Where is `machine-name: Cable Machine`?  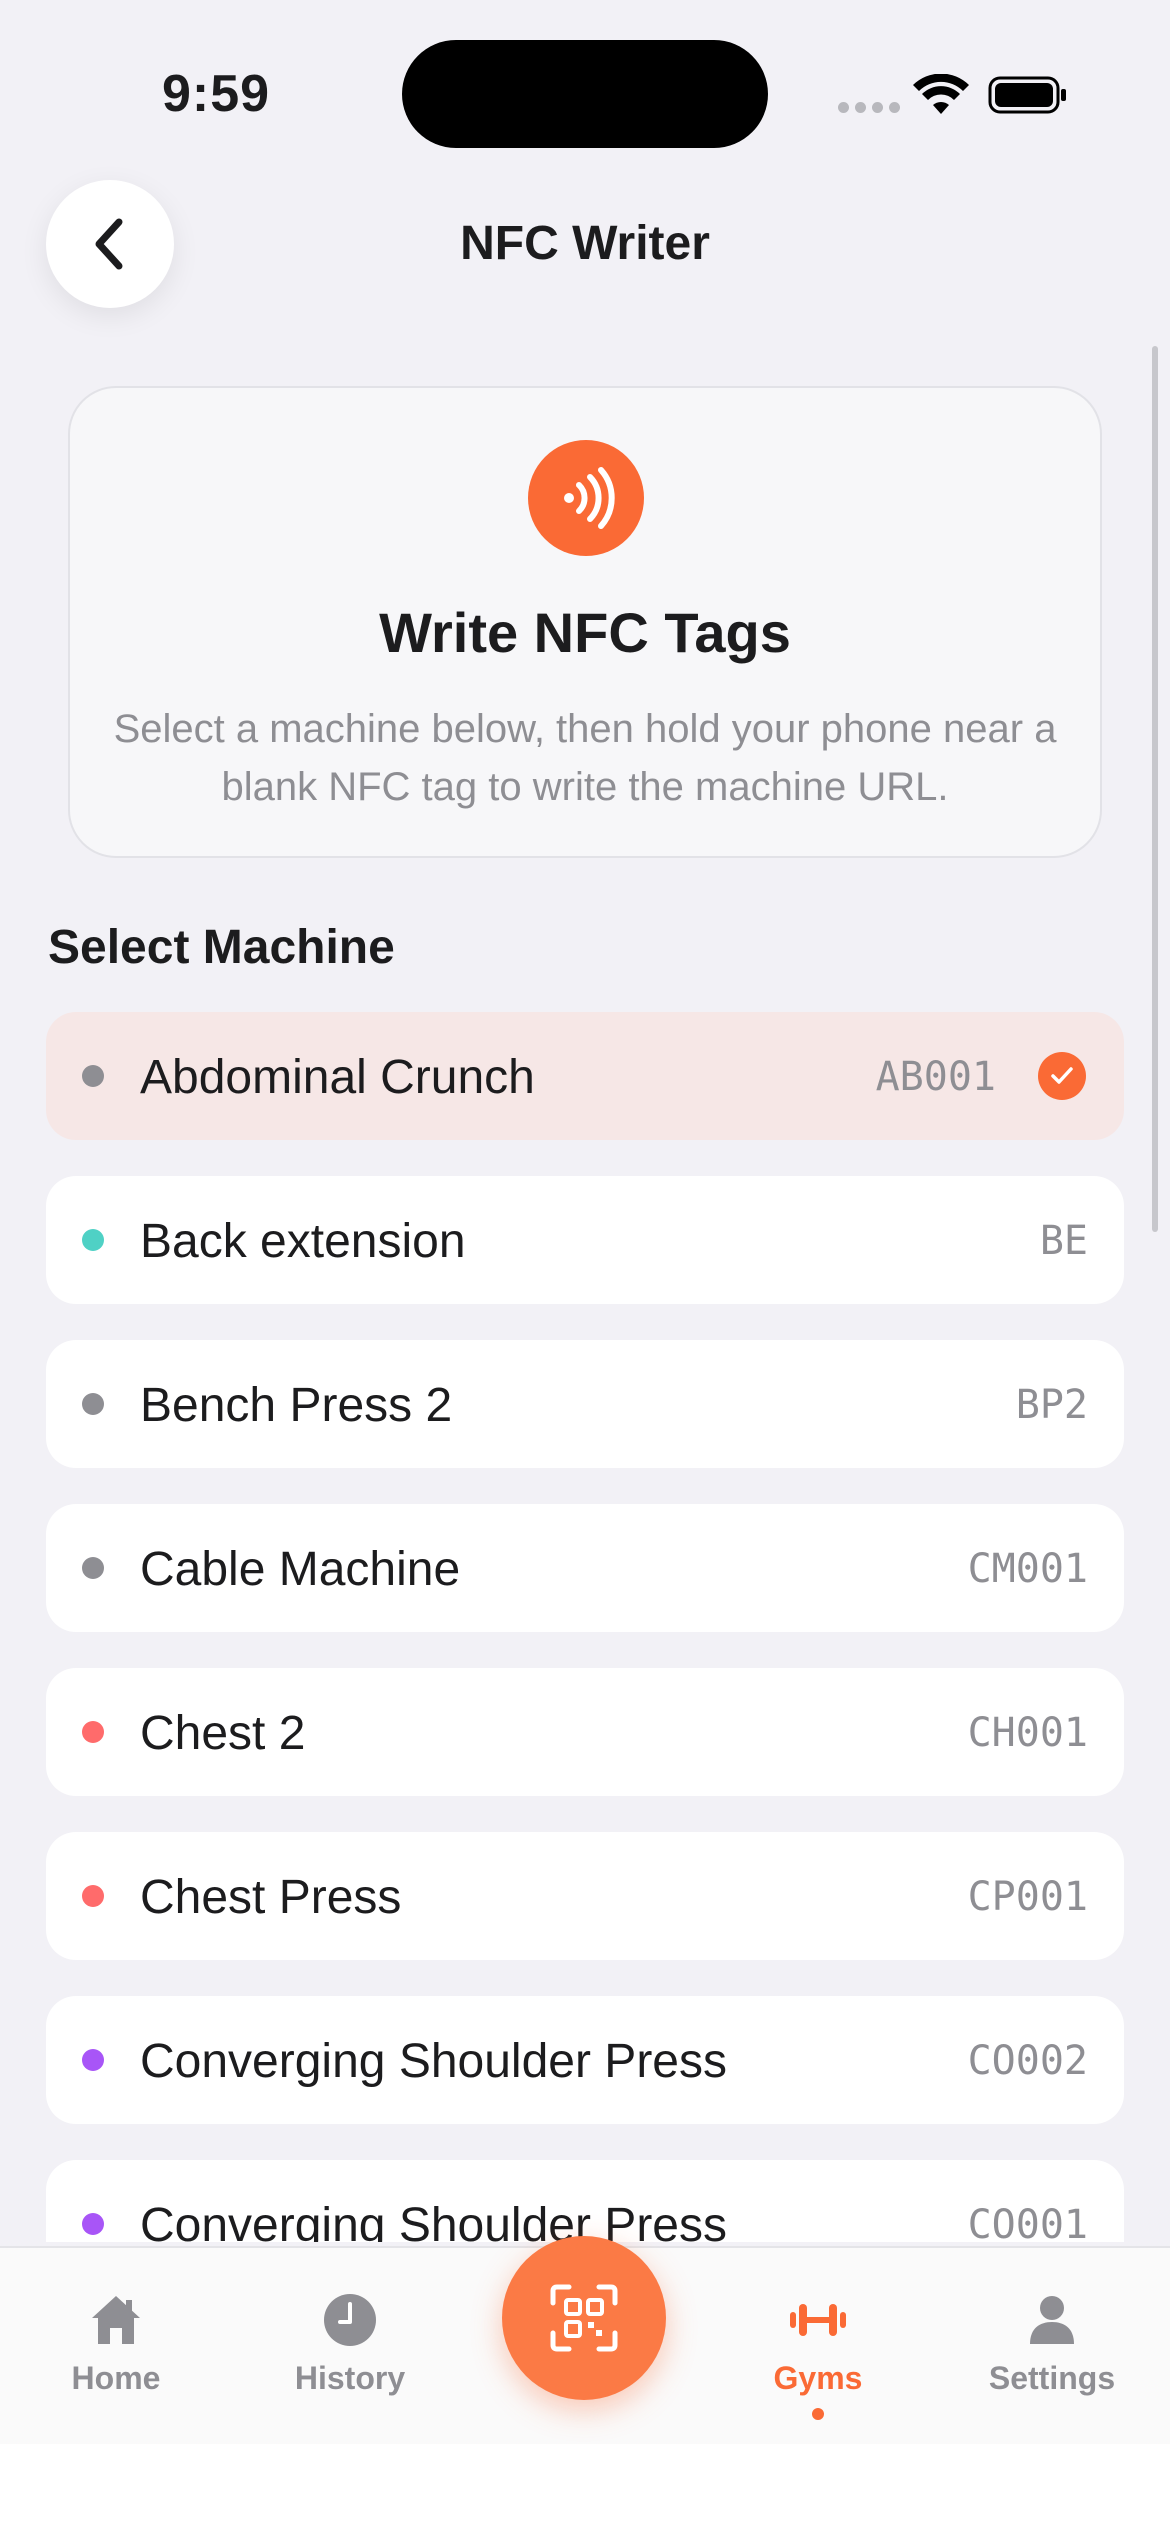 machine-name: Cable Machine is located at coordinates (300, 1569).